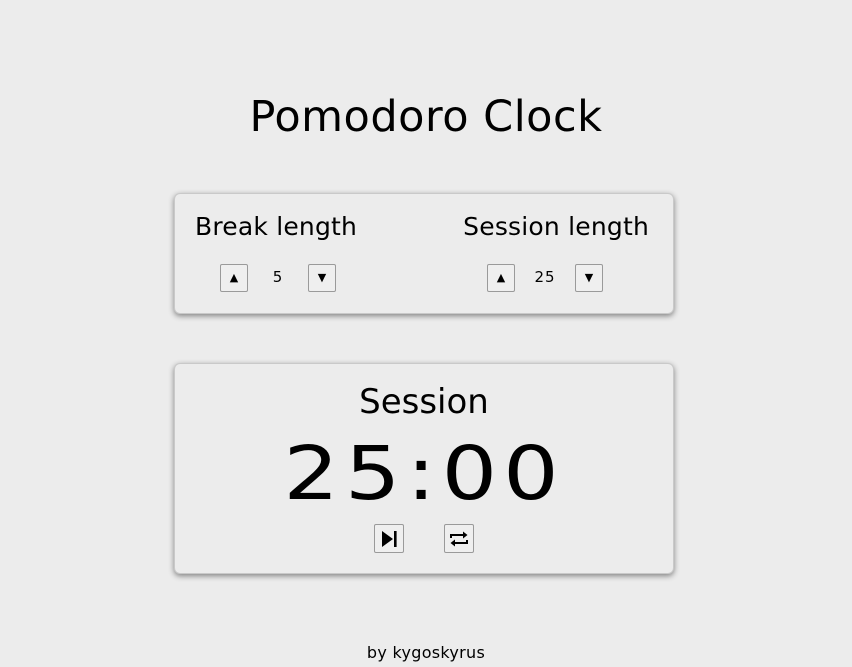  I want to click on session-length-group: Session length ▲ 25 ▼, so click(554, 252).